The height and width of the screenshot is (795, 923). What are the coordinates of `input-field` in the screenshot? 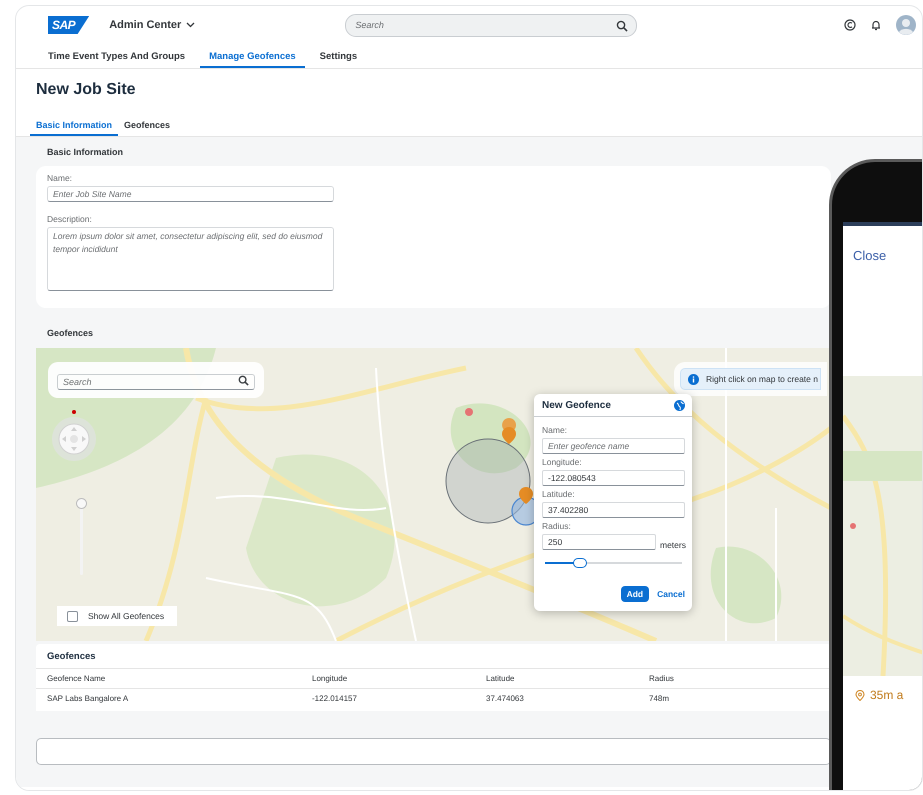 It's located at (433, 751).